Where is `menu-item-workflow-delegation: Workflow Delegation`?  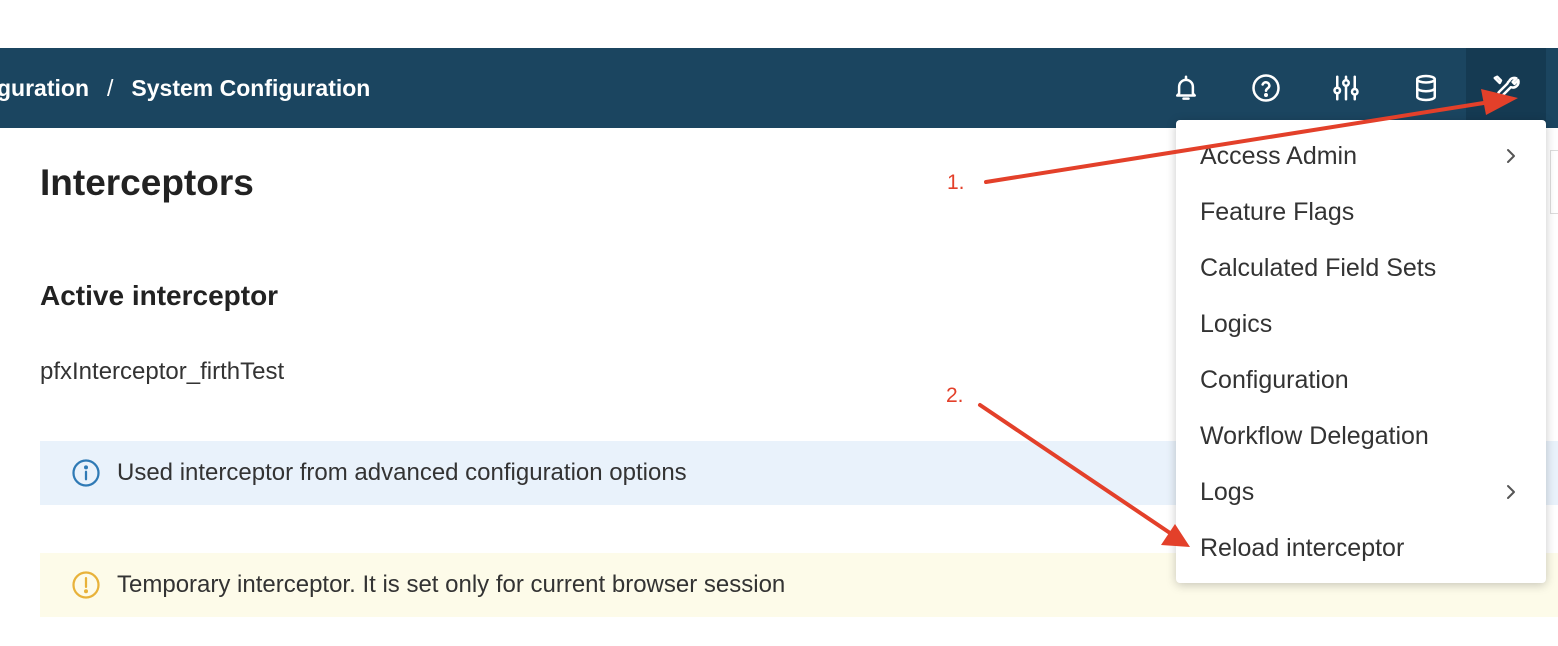 menu-item-workflow-delegation: Workflow Delegation is located at coordinates (1361, 436).